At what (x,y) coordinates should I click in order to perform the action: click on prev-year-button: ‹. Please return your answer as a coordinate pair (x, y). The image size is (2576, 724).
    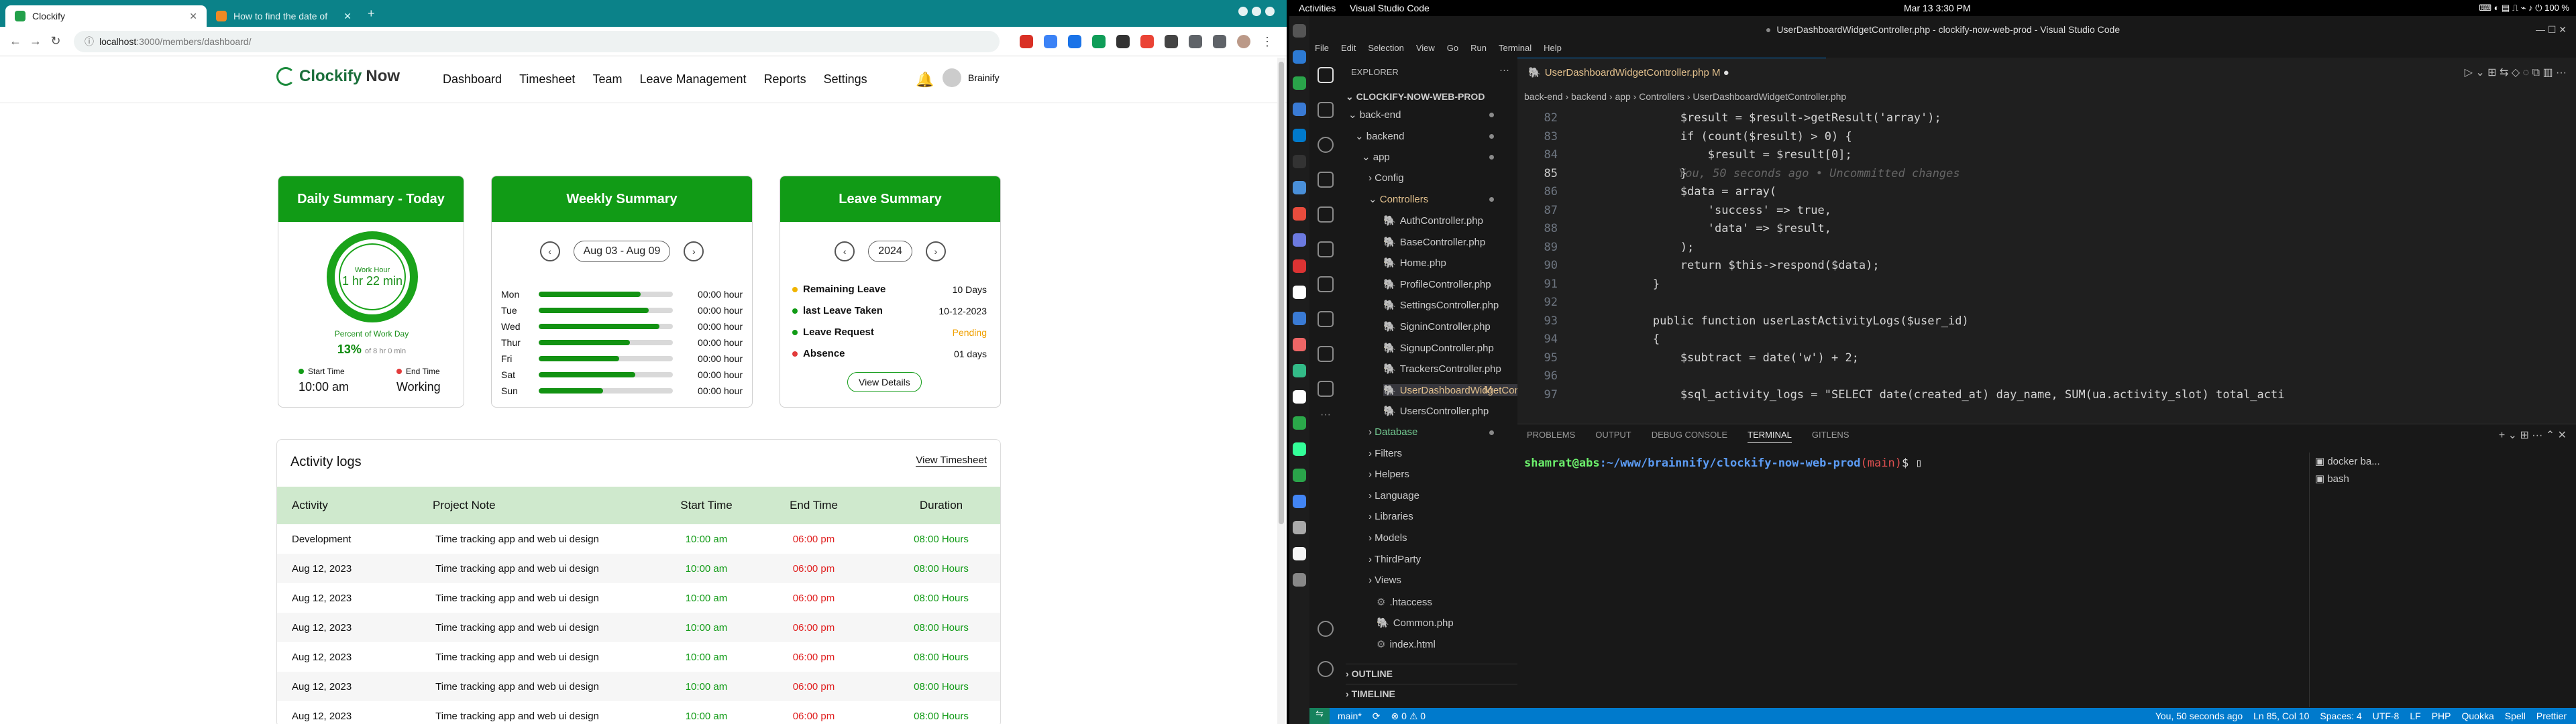
    Looking at the image, I should click on (845, 251).